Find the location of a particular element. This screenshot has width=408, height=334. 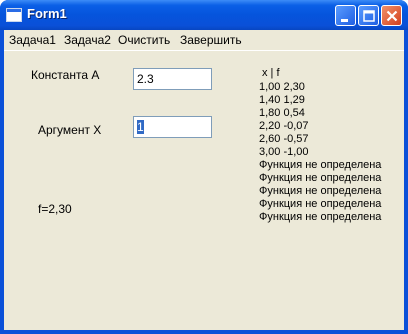

title-bar: Form1 is located at coordinates (204, 15).